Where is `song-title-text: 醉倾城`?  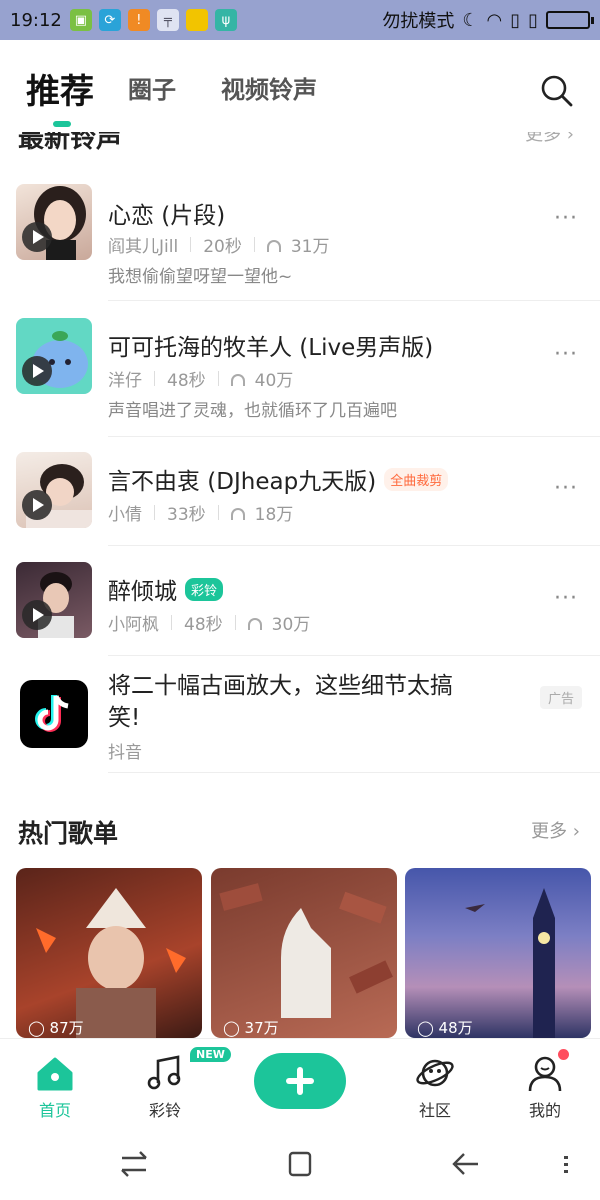
song-title-text: 醉倾城 is located at coordinates (142, 592).